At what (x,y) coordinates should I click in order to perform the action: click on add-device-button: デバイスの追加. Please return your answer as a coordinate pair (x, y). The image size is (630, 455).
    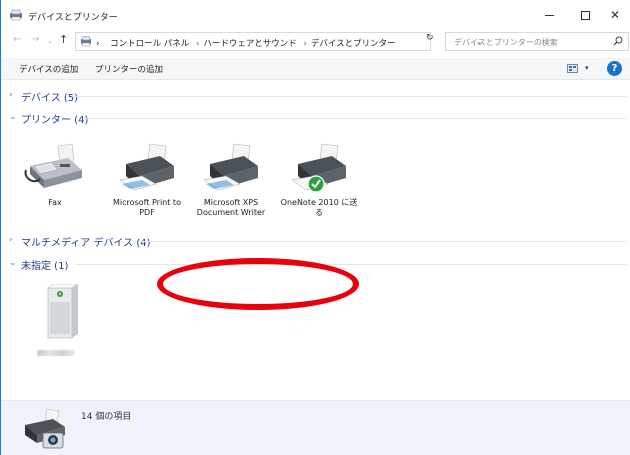
    Looking at the image, I should click on (48, 69).